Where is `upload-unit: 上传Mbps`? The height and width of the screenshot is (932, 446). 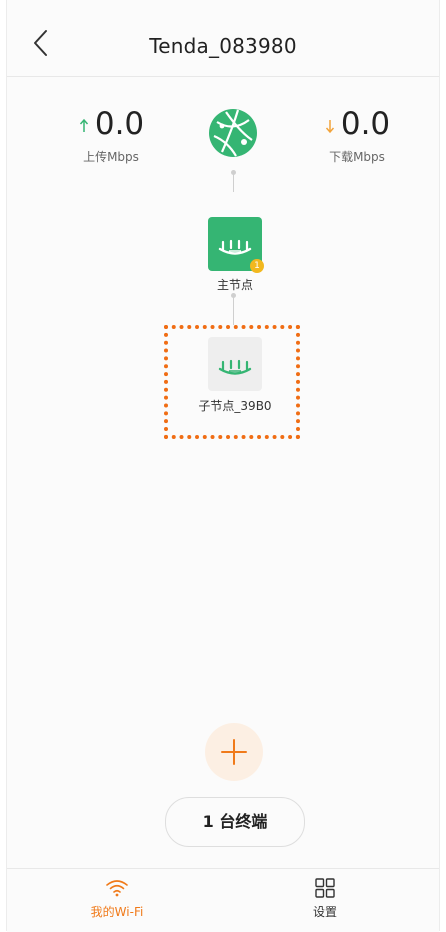 upload-unit: 上传Mbps is located at coordinates (111, 157).